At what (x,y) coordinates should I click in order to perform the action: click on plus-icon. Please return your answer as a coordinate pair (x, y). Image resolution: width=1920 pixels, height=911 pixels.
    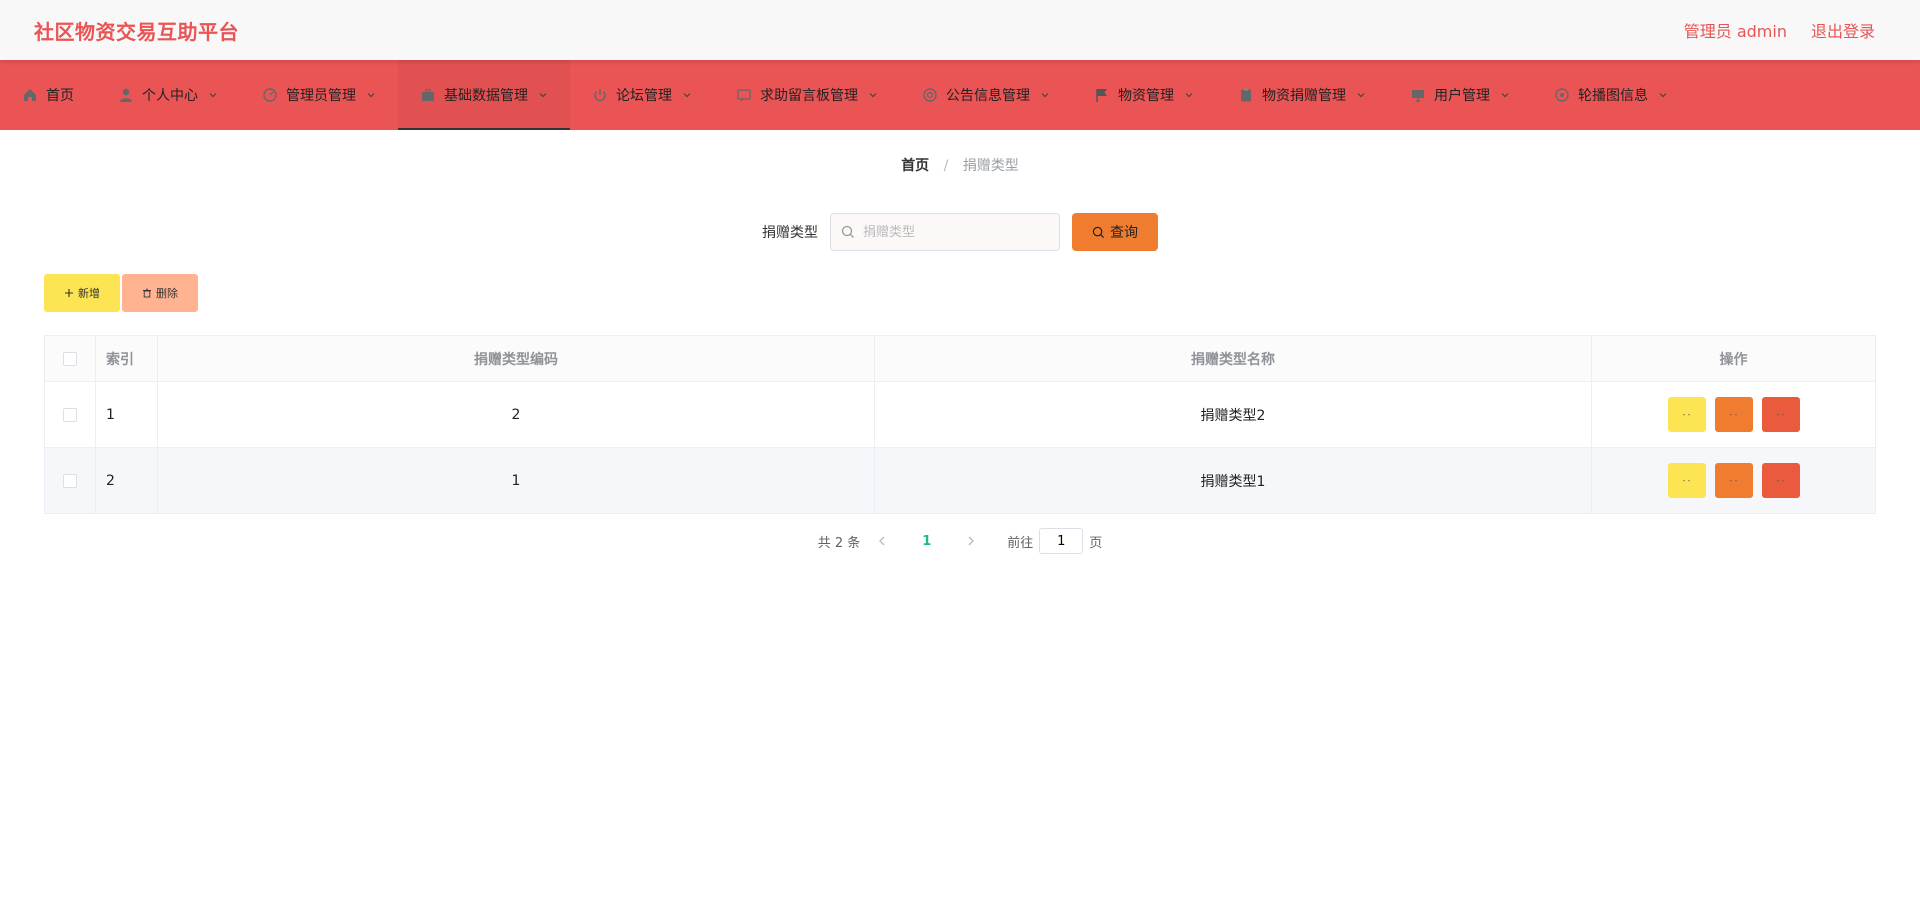
    Looking at the image, I should click on (69, 293).